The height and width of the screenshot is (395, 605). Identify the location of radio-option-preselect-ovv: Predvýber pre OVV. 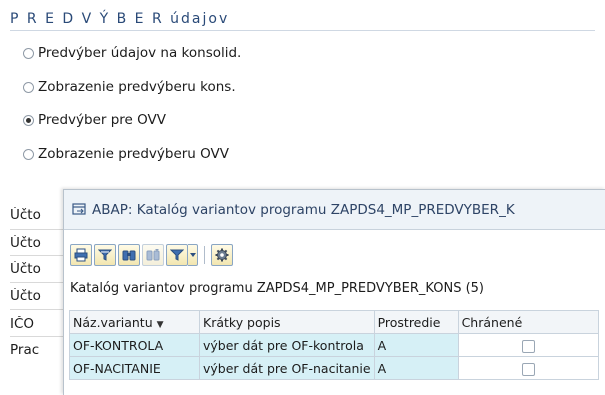
(94, 120).